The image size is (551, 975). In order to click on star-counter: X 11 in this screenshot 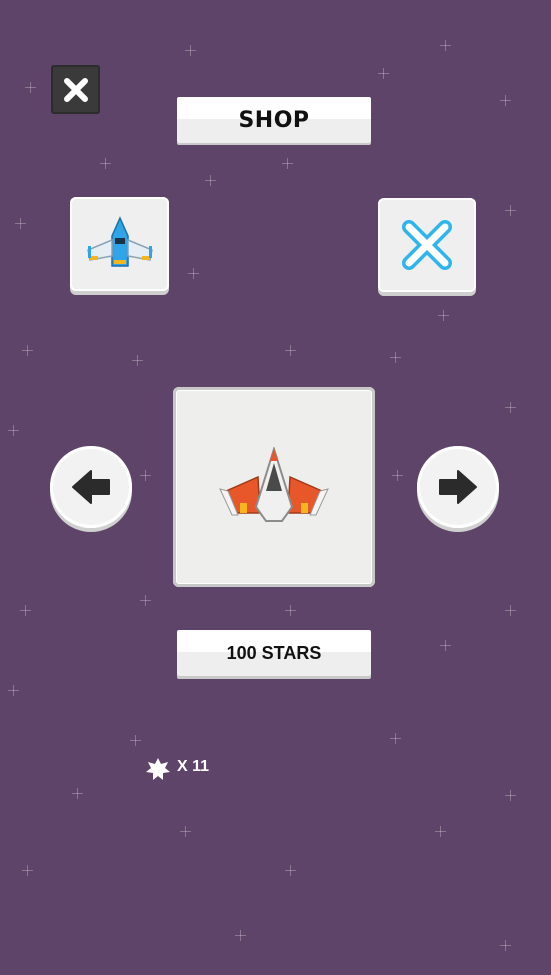, I will do `click(177, 770)`.